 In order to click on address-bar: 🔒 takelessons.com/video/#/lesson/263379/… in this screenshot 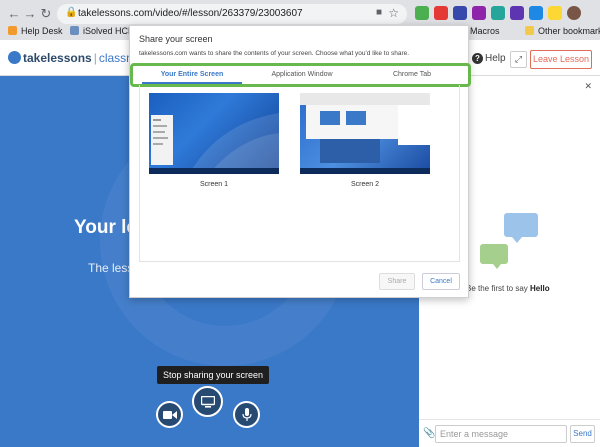, I will do `click(232, 14)`.